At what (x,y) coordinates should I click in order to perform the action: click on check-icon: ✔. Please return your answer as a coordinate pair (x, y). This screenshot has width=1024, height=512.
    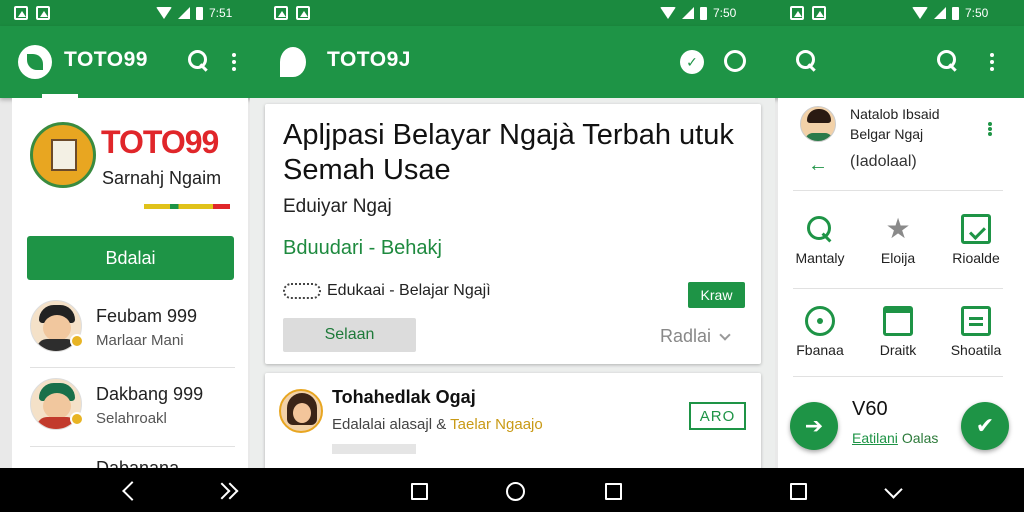
    Looking at the image, I should click on (985, 425).